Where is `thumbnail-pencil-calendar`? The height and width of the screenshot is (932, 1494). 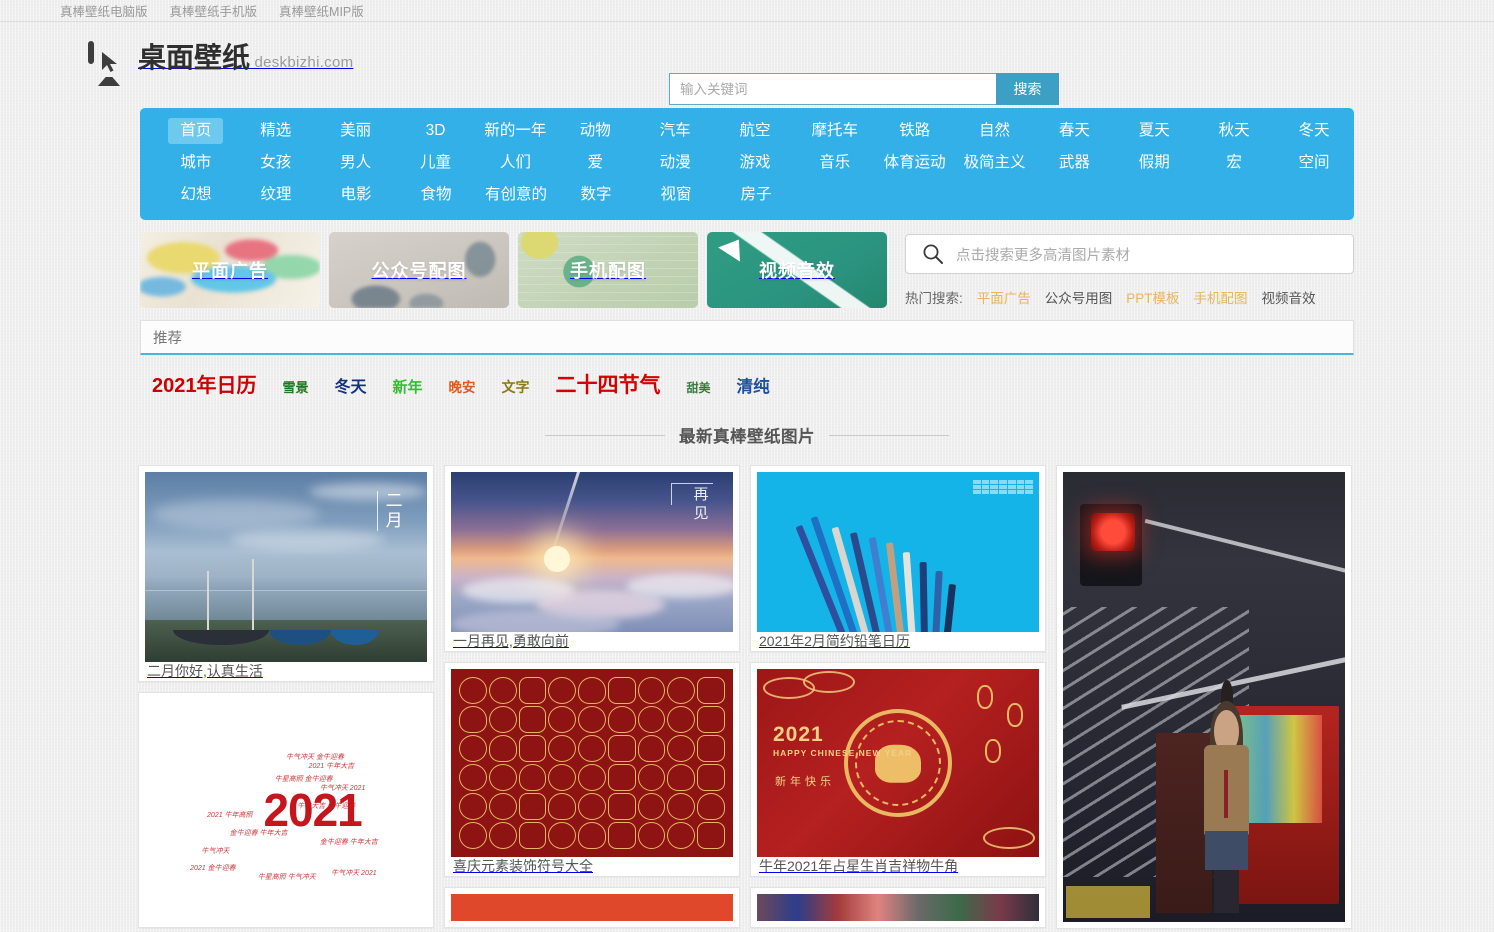 thumbnail-pencil-calendar is located at coordinates (898, 552).